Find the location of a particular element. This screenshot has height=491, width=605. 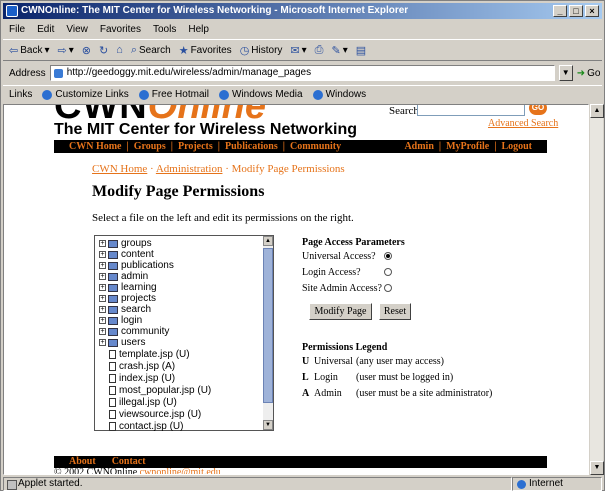

go-arrow-icon: ➜ is located at coordinates (581, 73).